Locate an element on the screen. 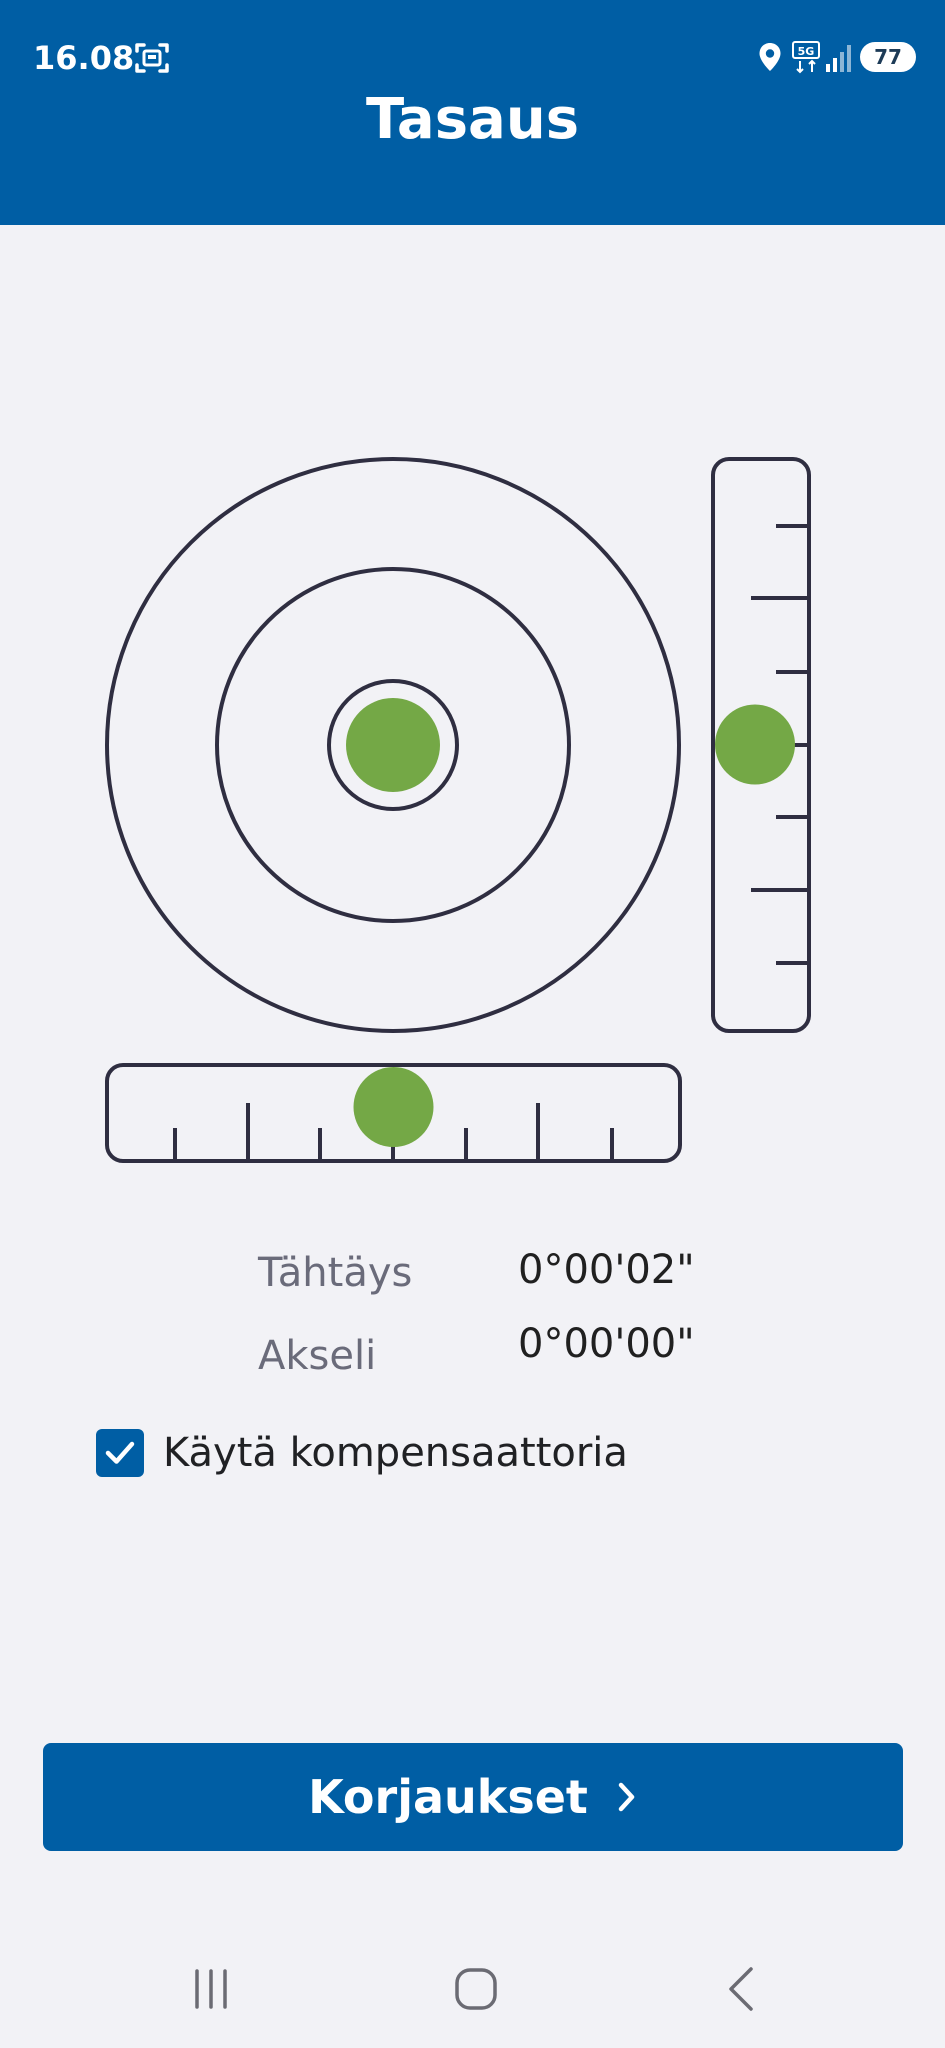 Image resolution: width=945 pixels, height=2048 pixels. back-button is located at coordinates (741, 1989).